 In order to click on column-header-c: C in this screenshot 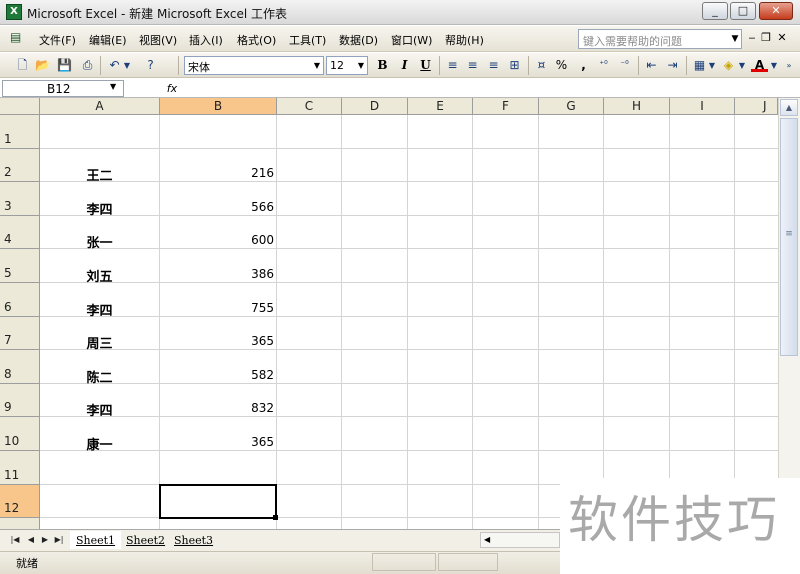, I will do `click(309, 106)`.